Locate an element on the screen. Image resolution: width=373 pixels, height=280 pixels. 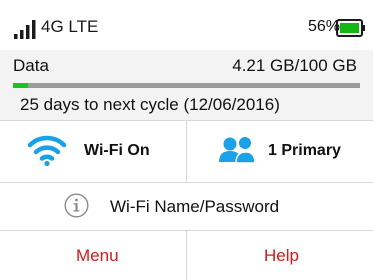
usage-progress-fill is located at coordinates (20, 85).